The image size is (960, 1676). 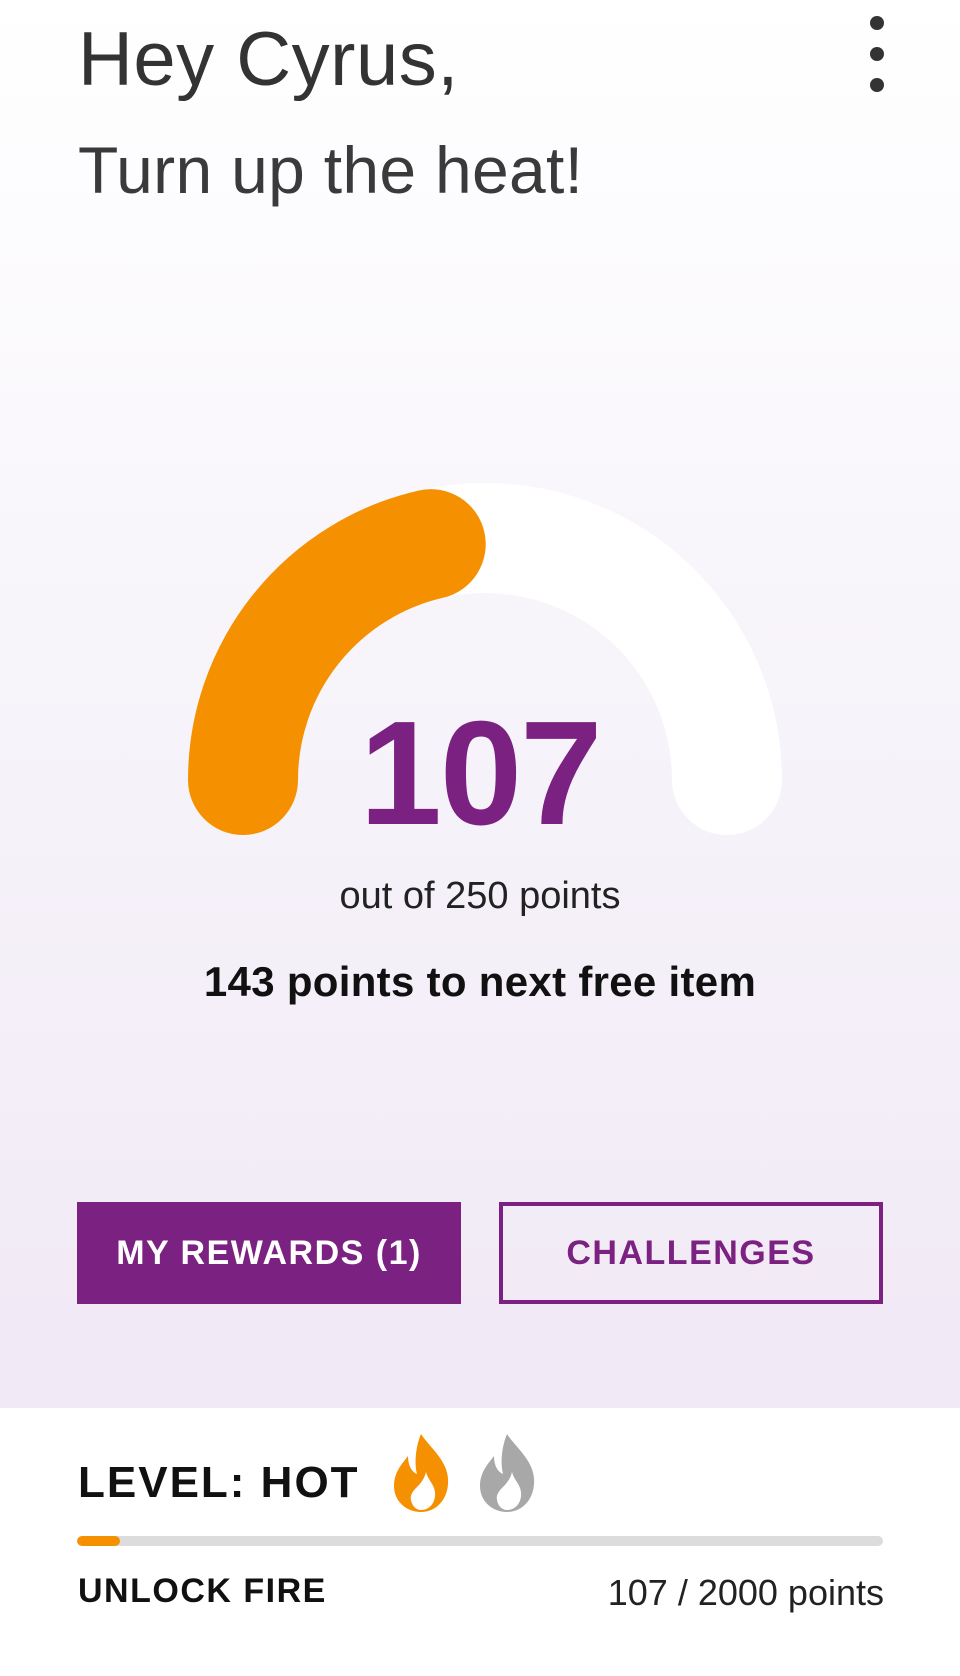 I want to click on flame-icon-locked, so click(x=507, y=1473).